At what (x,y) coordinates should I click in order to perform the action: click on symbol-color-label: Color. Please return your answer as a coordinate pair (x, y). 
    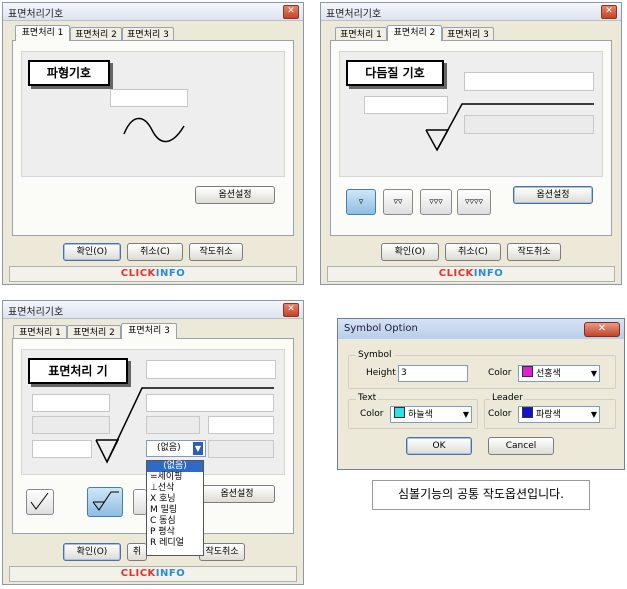
    Looking at the image, I should click on (500, 373).